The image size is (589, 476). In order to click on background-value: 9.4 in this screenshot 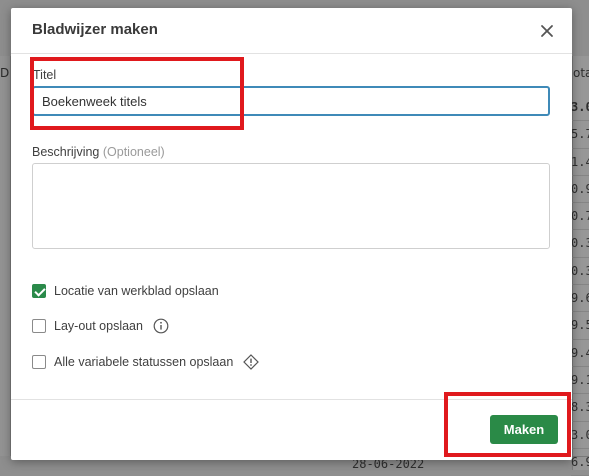, I will do `click(580, 353)`.